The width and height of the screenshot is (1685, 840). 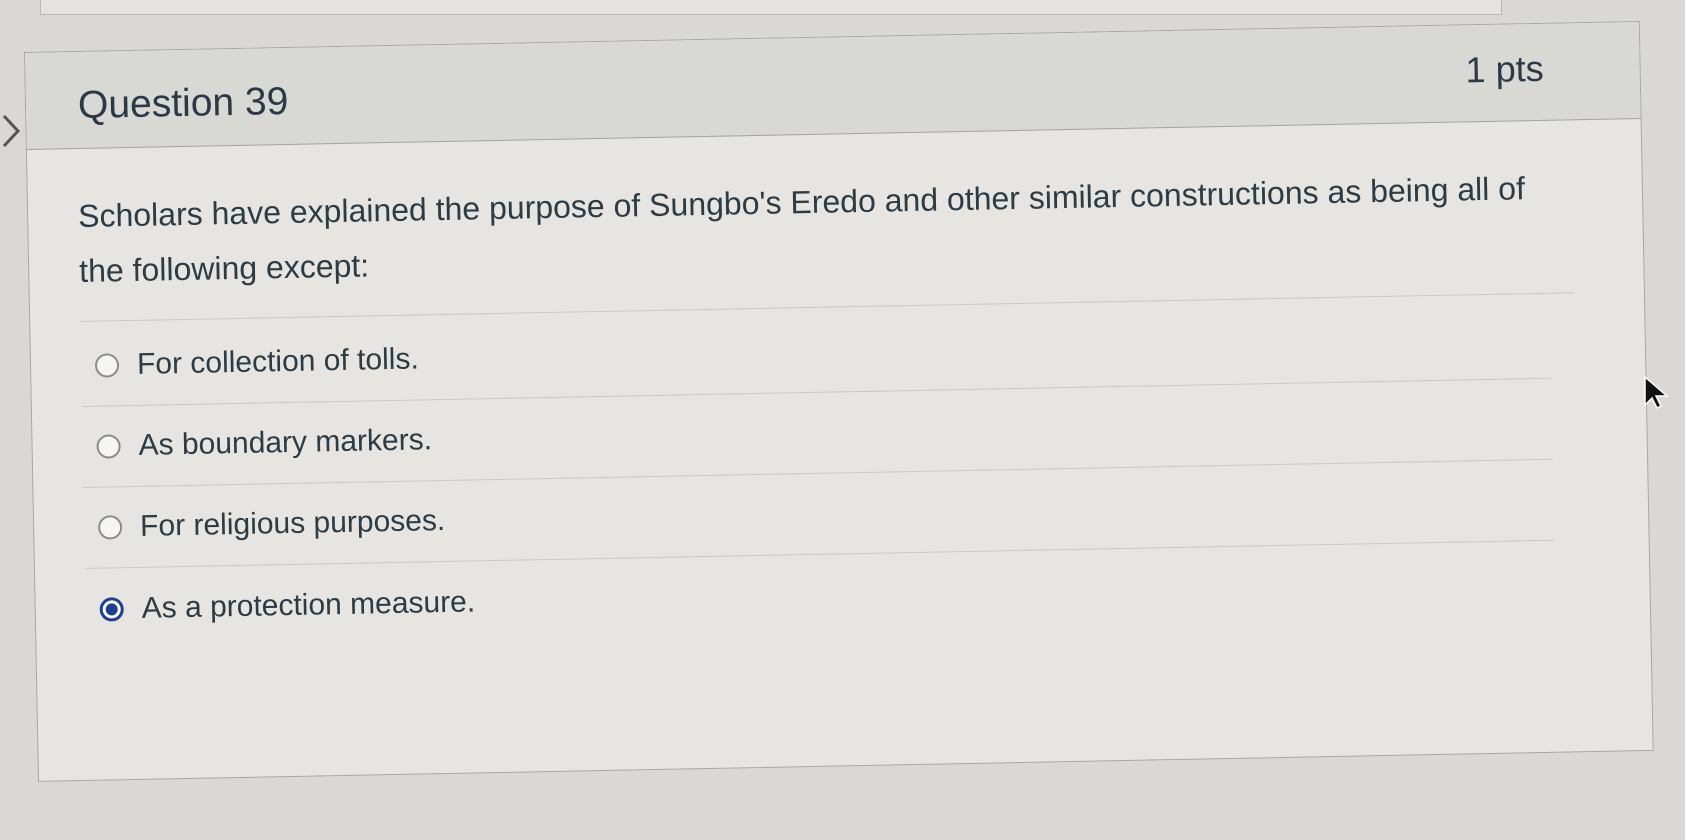 I want to click on answer-label: As boundary markers., so click(x=285, y=442).